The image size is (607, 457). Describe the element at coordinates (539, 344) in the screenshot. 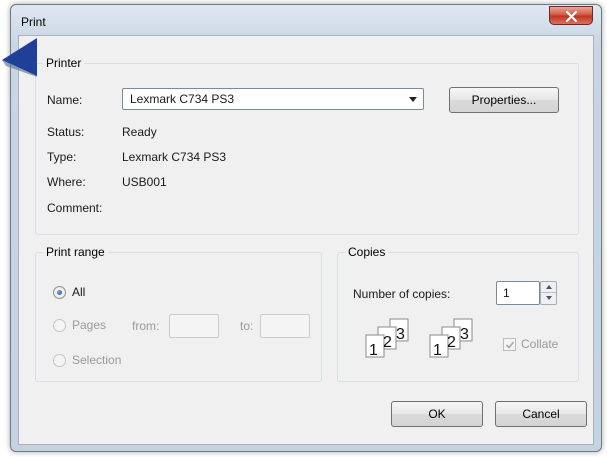

I see `collate-label: Collate` at that location.